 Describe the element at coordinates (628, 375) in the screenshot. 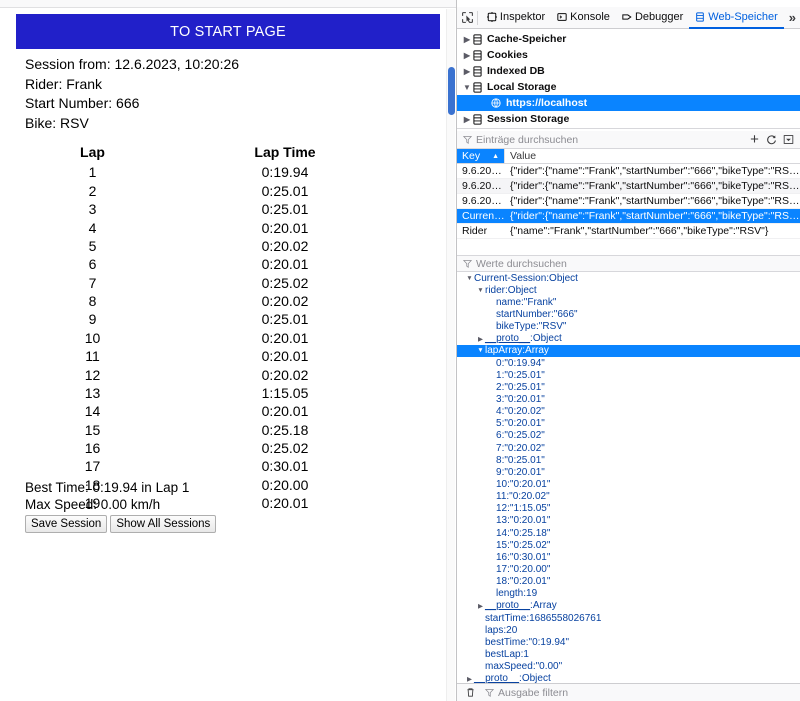

I see `object-tree-row: 1:"0:25.01"` at that location.